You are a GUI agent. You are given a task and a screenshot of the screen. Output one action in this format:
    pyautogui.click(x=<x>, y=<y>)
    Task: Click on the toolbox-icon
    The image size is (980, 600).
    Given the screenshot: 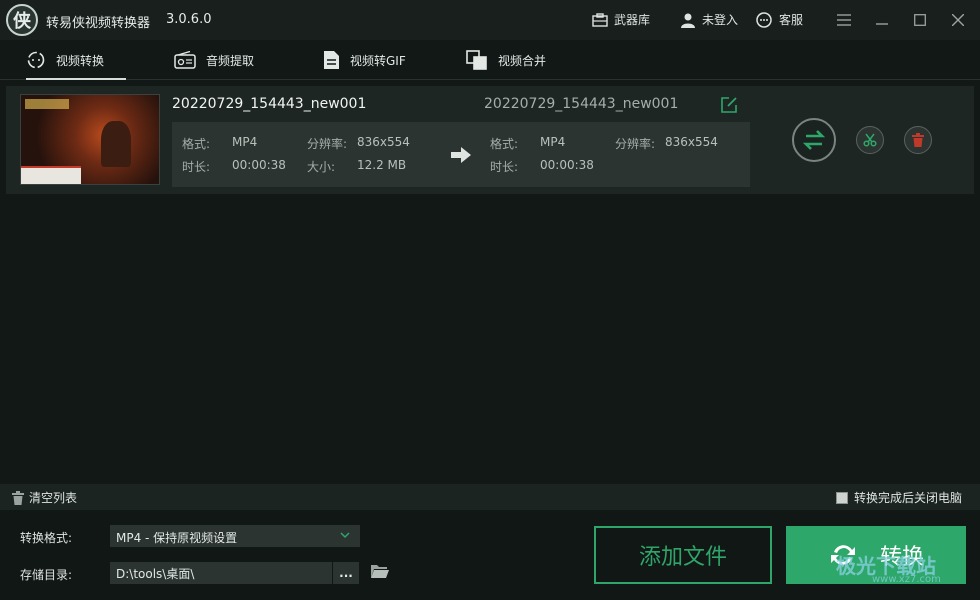 What is the action you would take?
    pyautogui.click(x=600, y=19)
    